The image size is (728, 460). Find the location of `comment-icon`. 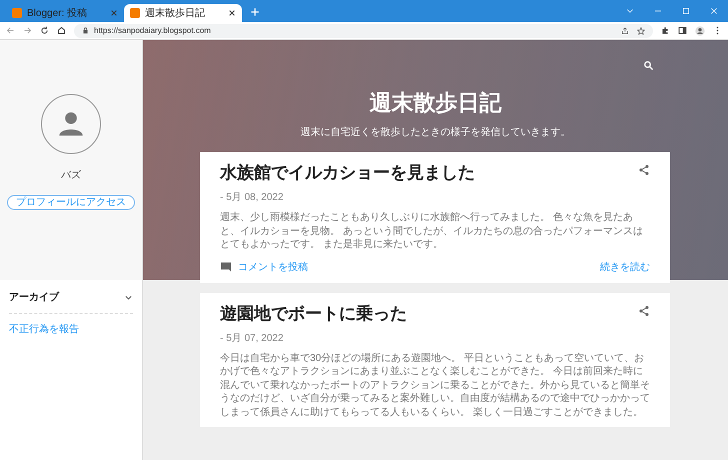

comment-icon is located at coordinates (226, 267).